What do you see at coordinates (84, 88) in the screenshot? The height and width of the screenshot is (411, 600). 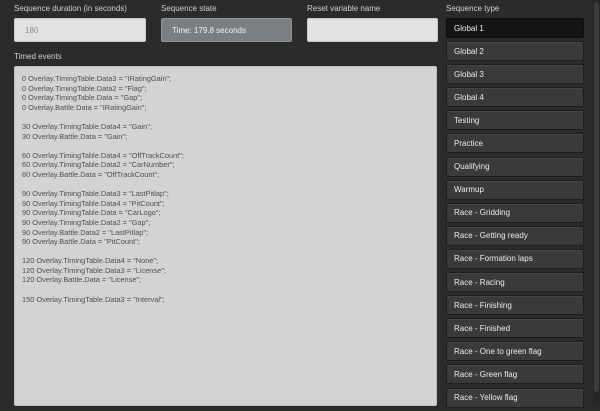 I see `event-line: 0 Overlay.TimingTable.Data2 = "Flag";` at bounding box center [84, 88].